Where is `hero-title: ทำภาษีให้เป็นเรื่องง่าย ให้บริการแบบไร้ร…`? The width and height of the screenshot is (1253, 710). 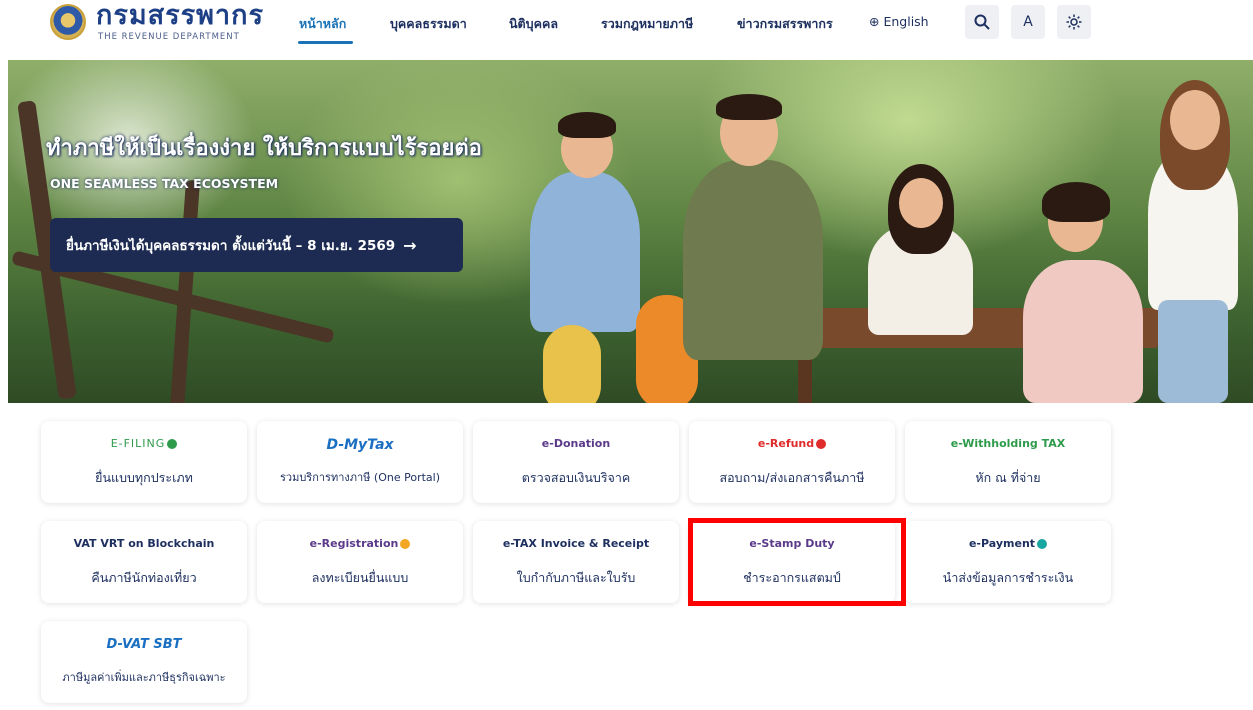
hero-title: ทำภาษีให้เป็นเรื่องง่าย ให้บริการแบบไร้ร… is located at coordinates (264, 148).